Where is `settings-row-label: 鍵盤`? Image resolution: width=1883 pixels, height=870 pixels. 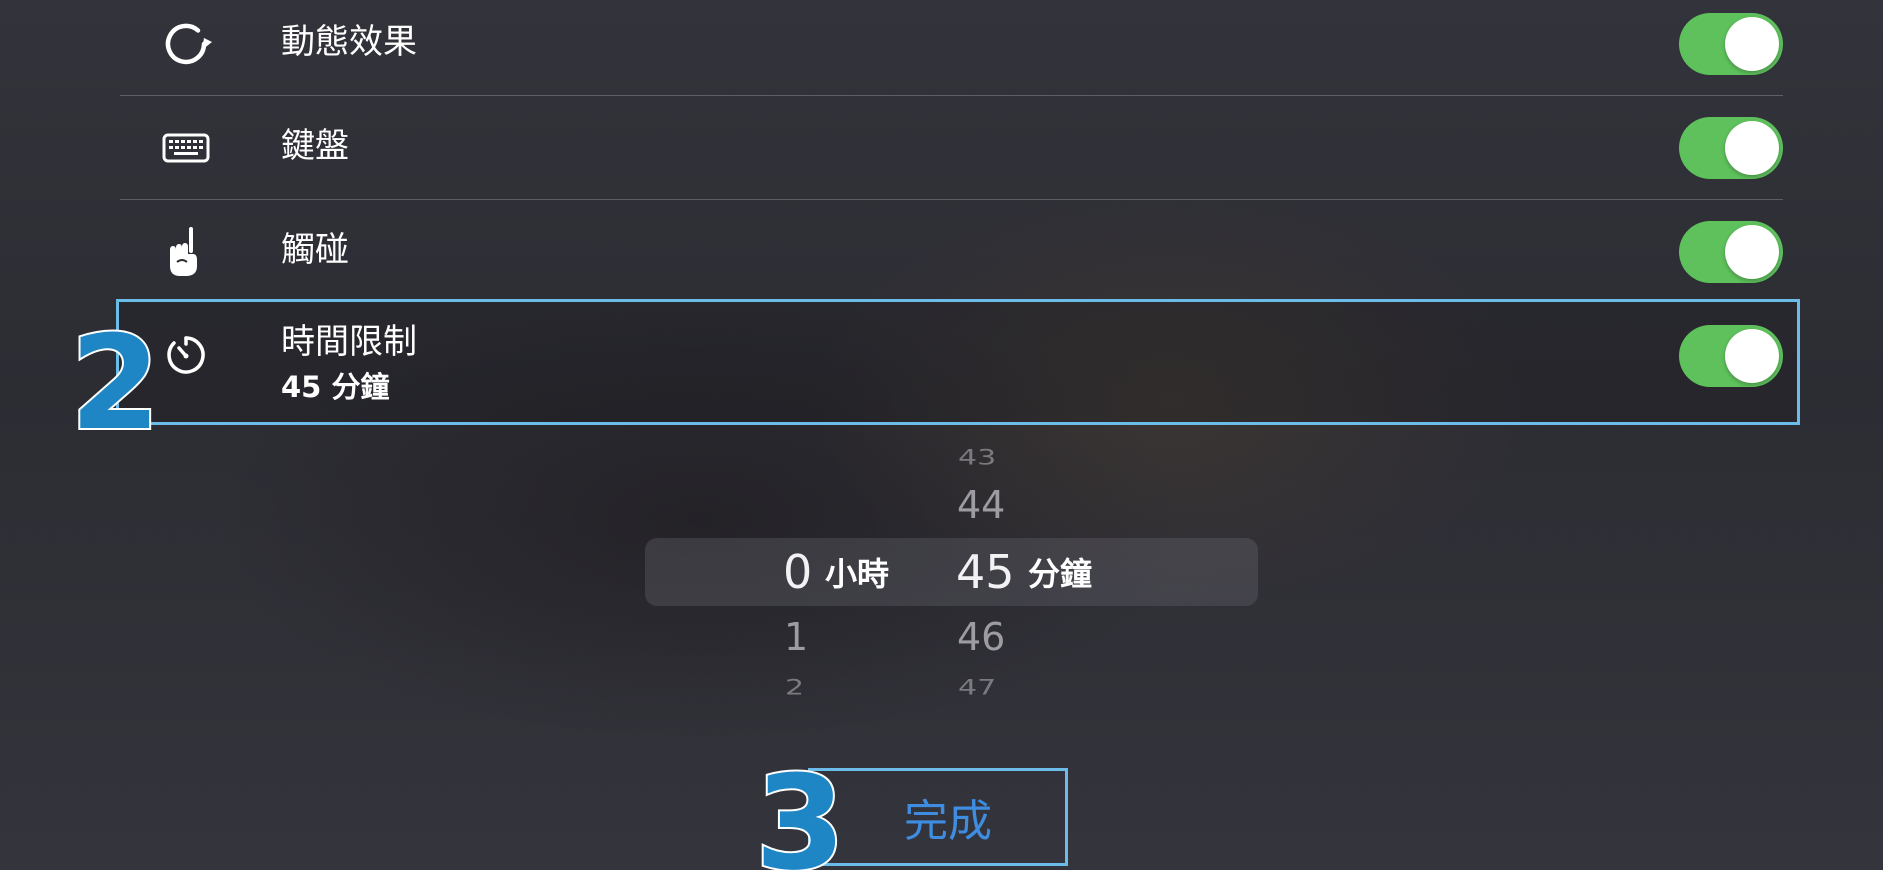
settings-row-label: 鍵盤 is located at coordinates (315, 146).